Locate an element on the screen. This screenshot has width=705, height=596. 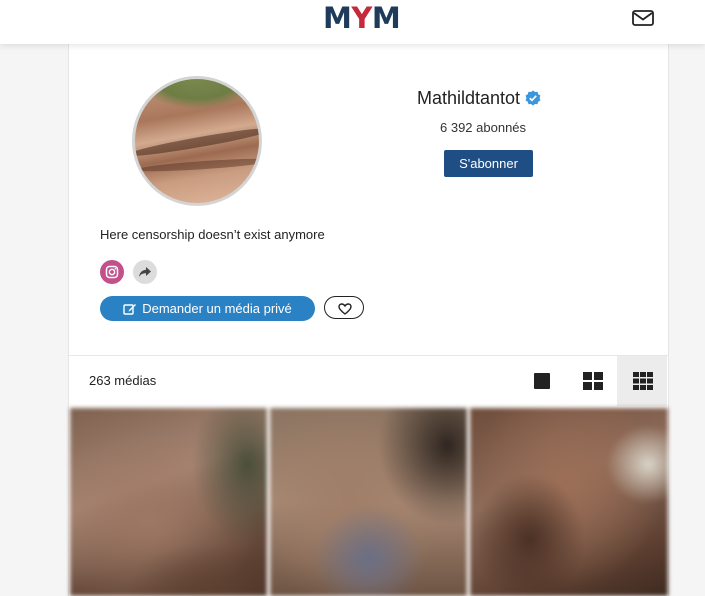
heart-icon is located at coordinates (345, 309).